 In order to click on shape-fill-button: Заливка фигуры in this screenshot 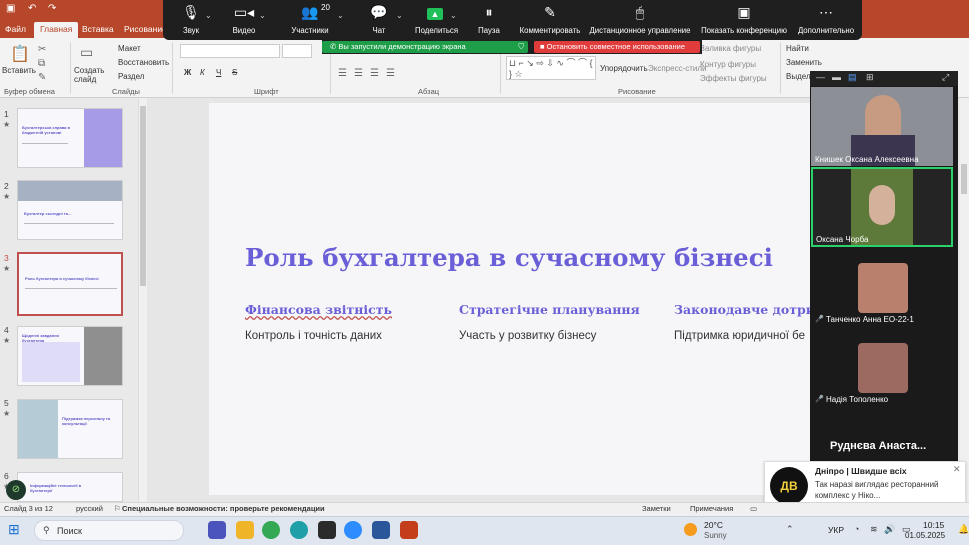, I will do `click(730, 48)`.